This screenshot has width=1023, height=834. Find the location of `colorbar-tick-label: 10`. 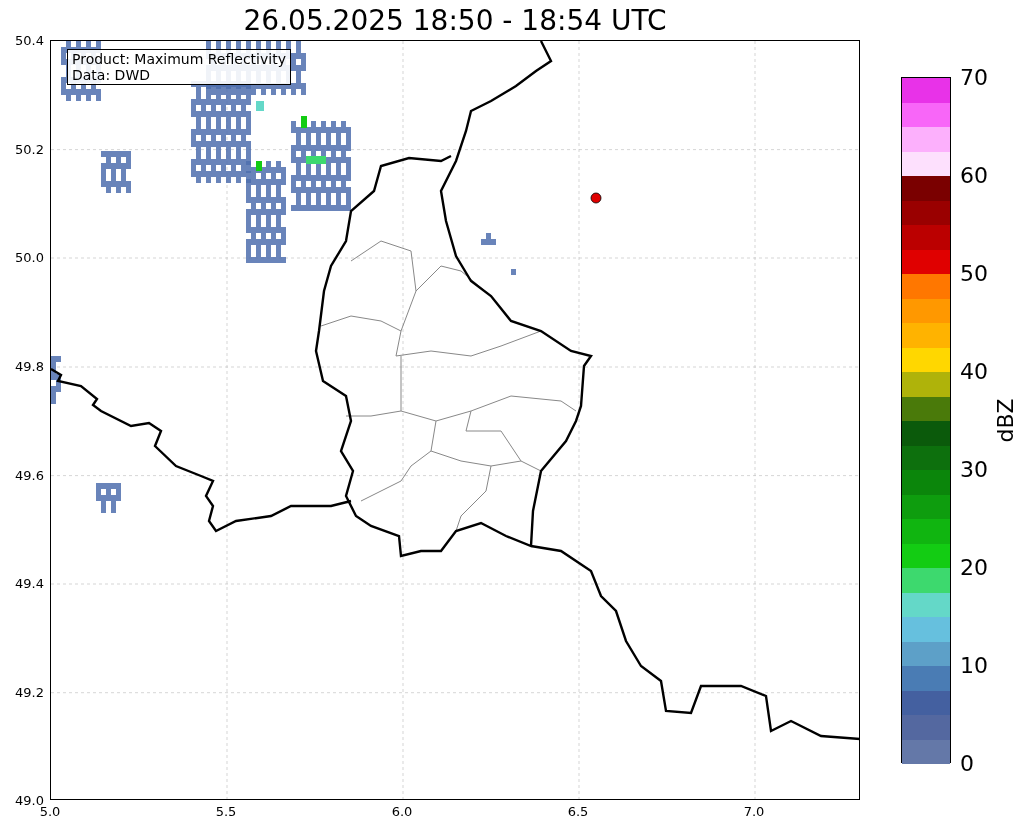

colorbar-tick-label: 10 is located at coordinates (974, 666).